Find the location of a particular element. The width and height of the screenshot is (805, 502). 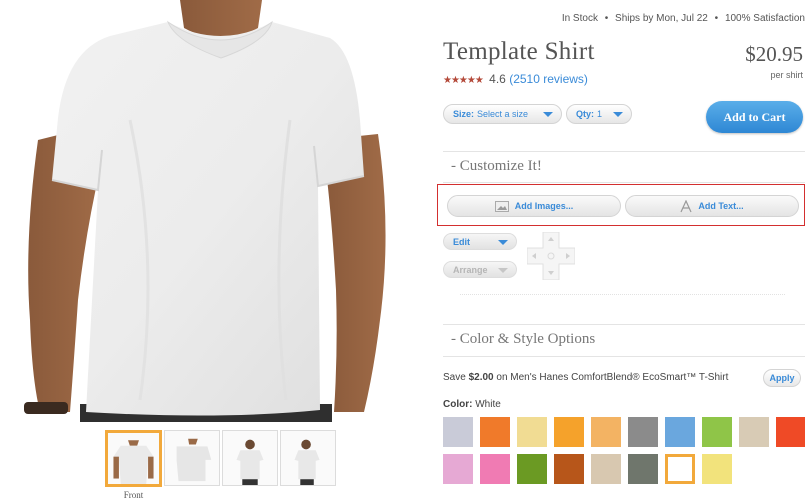

text-icon is located at coordinates (686, 205).